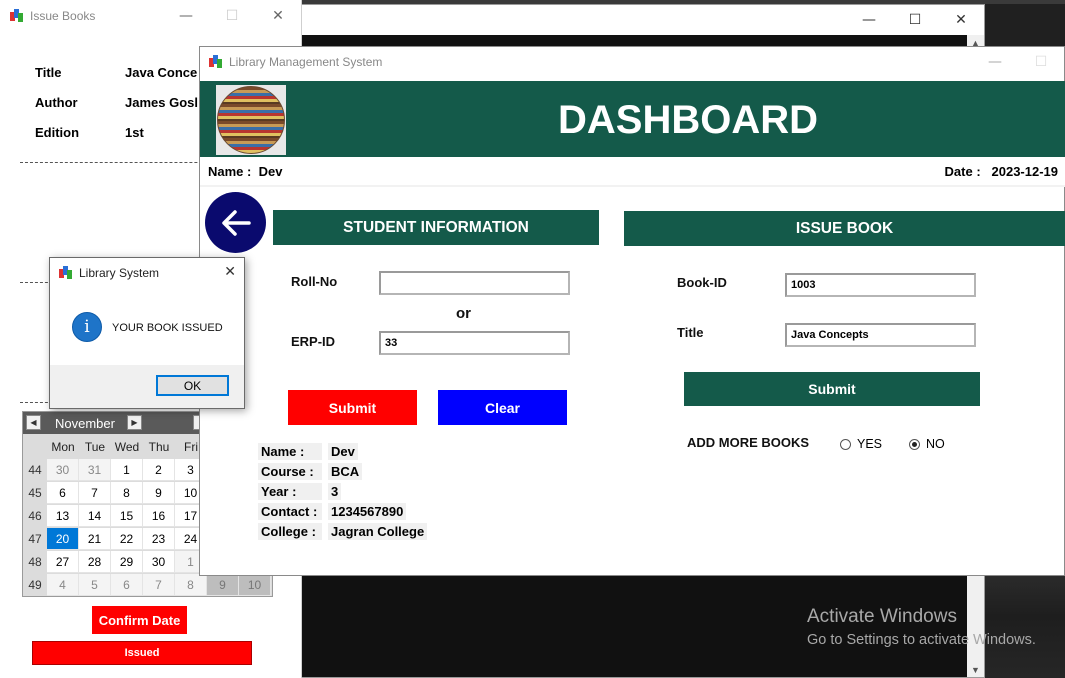 The height and width of the screenshot is (678, 1065). Describe the element at coordinates (306, 61) in the screenshot. I see `window-title: Library Management System` at that location.